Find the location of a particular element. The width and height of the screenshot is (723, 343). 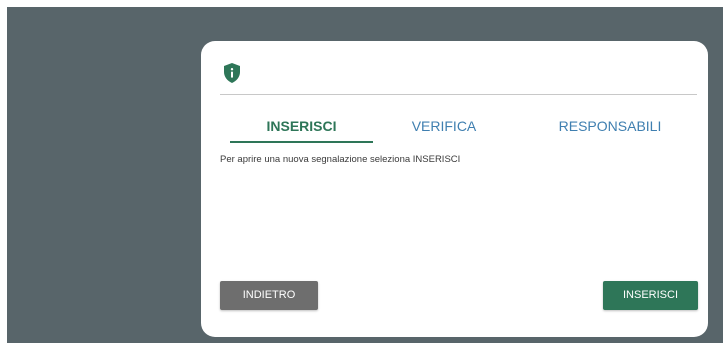

tab-inserisci: INSERISCI is located at coordinates (301, 130).